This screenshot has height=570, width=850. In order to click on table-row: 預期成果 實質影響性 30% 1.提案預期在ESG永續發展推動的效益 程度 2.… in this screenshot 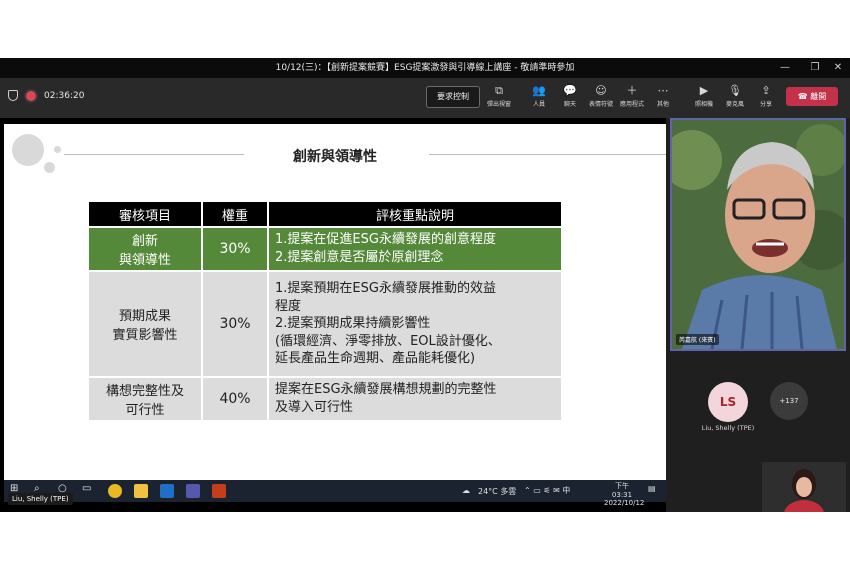, I will do `click(325, 324)`.